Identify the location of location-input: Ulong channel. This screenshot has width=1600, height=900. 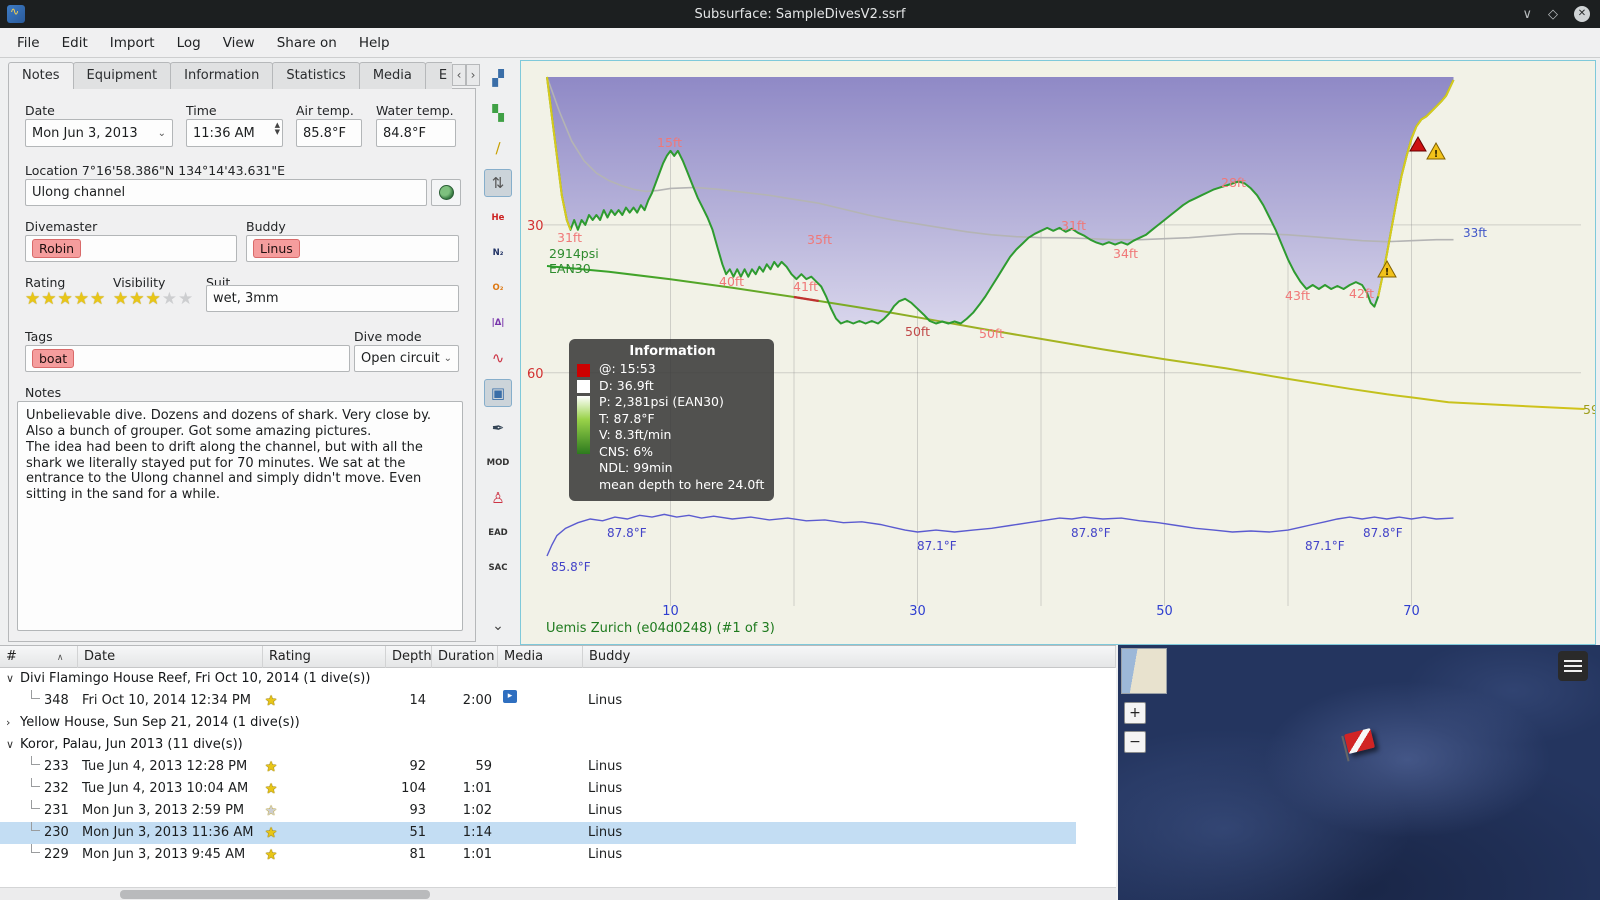
(226, 192).